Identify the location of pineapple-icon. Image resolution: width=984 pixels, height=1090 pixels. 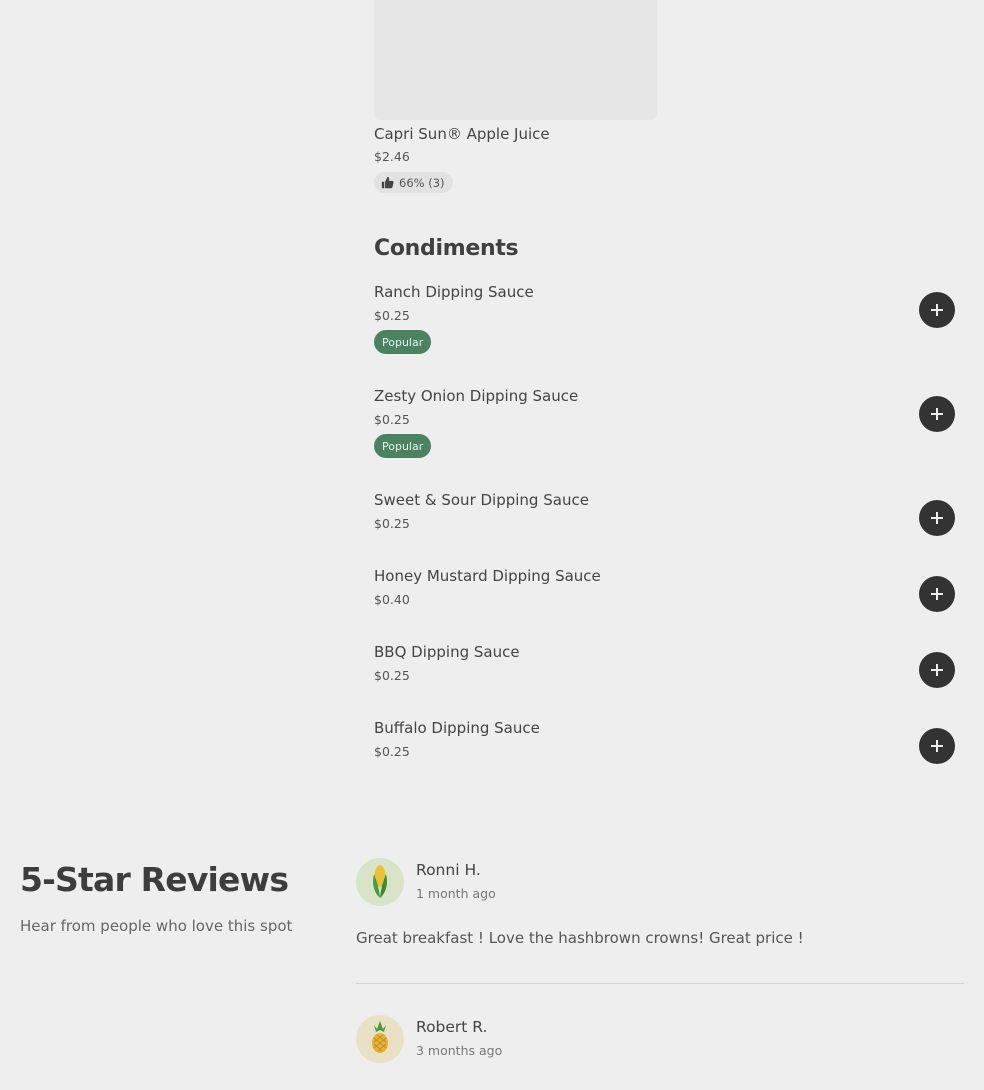
(380, 1039).